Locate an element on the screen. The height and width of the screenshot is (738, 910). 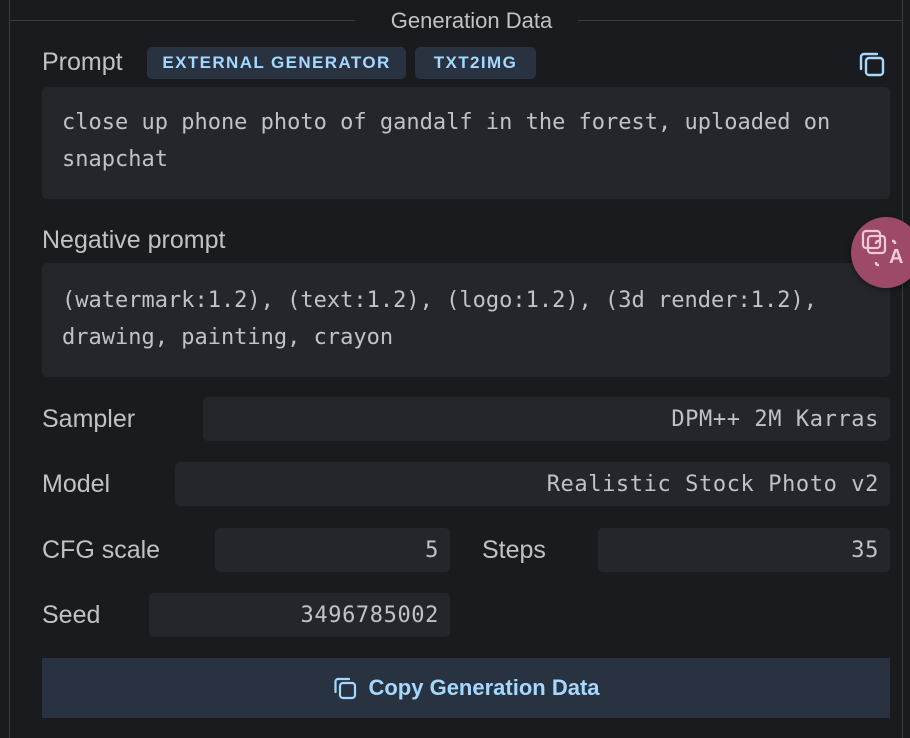
badge-external-generator: EXTERNAL GENERATOR is located at coordinates (276, 63).